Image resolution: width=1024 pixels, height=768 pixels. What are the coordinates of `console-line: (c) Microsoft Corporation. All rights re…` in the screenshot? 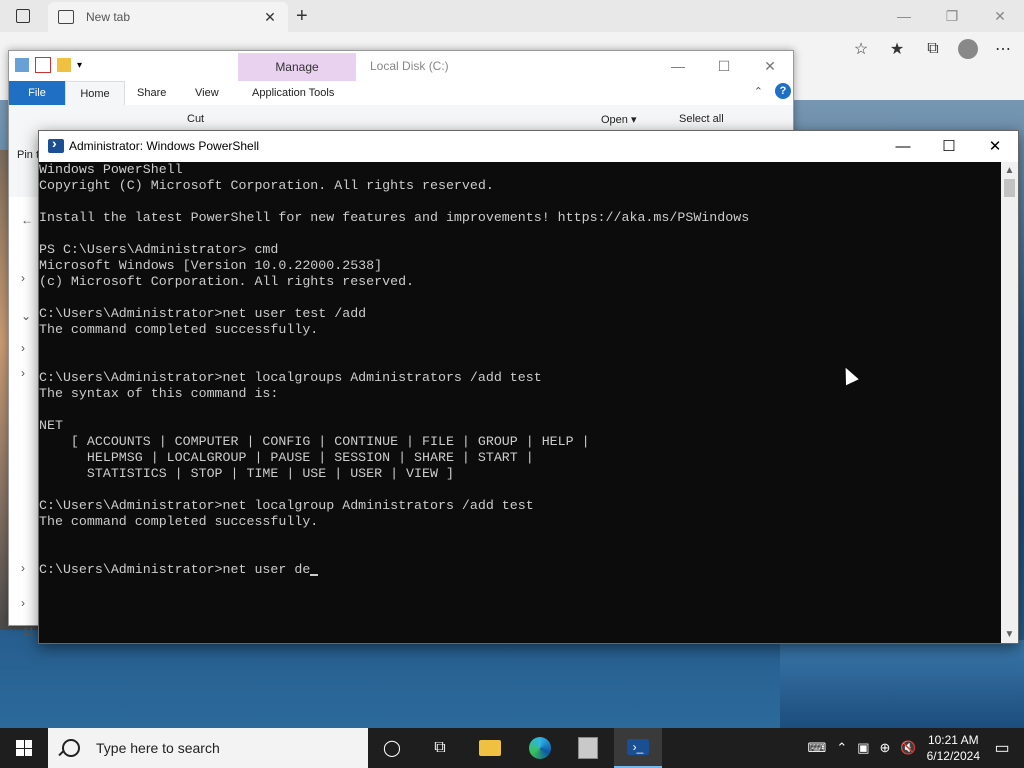 It's located at (227, 281).